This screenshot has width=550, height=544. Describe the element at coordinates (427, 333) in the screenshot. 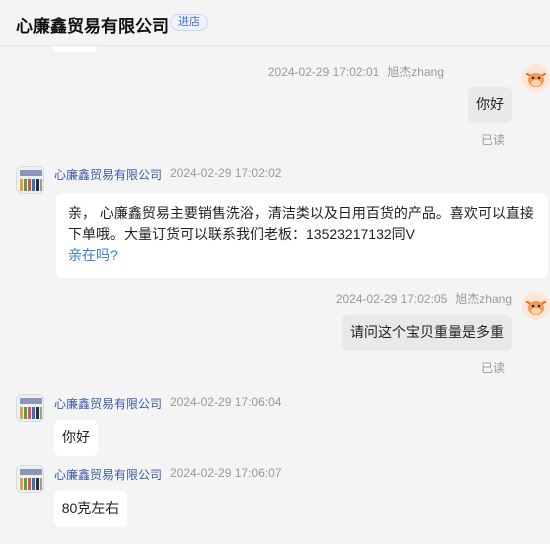

I see `my-message-bubble: 请问这个宝贝重量是多重` at that location.